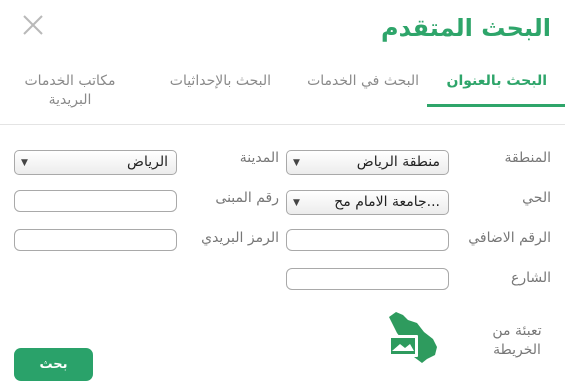 The image size is (565, 390). I want to click on close-icon, so click(33, 25).